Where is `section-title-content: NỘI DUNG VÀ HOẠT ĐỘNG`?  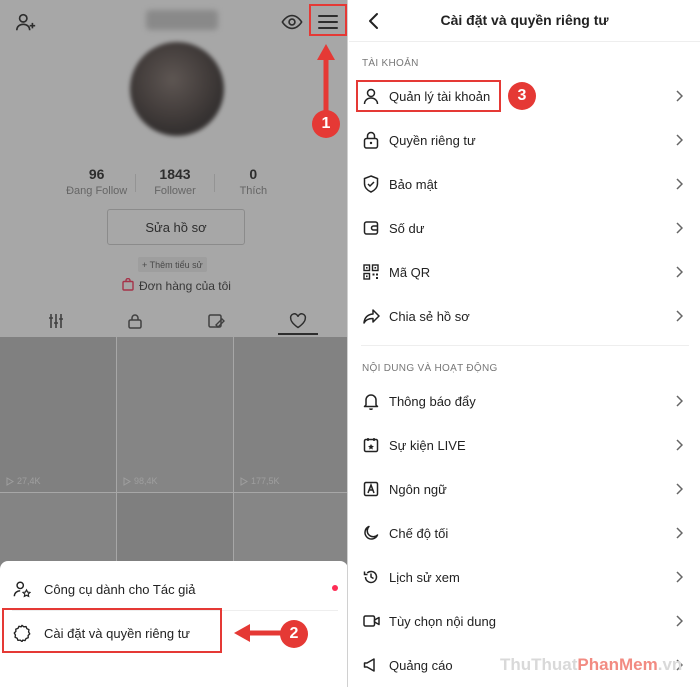
section-title-content: NỘI DUNG VÀ HOẠT ĐỘNG is located at coordinates (430, 368).